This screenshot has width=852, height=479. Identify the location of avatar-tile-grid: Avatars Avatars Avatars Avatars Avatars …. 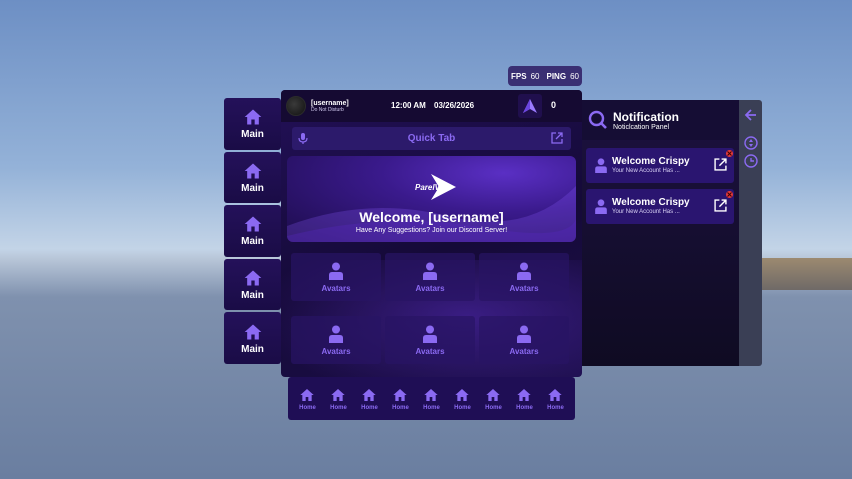
(430, 308).